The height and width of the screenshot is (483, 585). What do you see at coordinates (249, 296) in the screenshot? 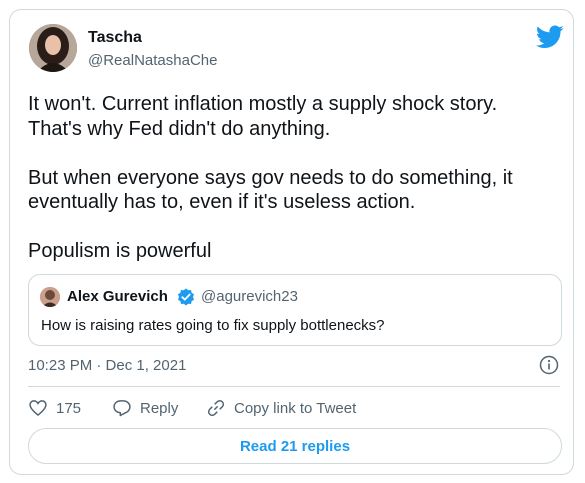
I see `quoted-author-handle: @agurevich23` at bounding box center [249, 296].